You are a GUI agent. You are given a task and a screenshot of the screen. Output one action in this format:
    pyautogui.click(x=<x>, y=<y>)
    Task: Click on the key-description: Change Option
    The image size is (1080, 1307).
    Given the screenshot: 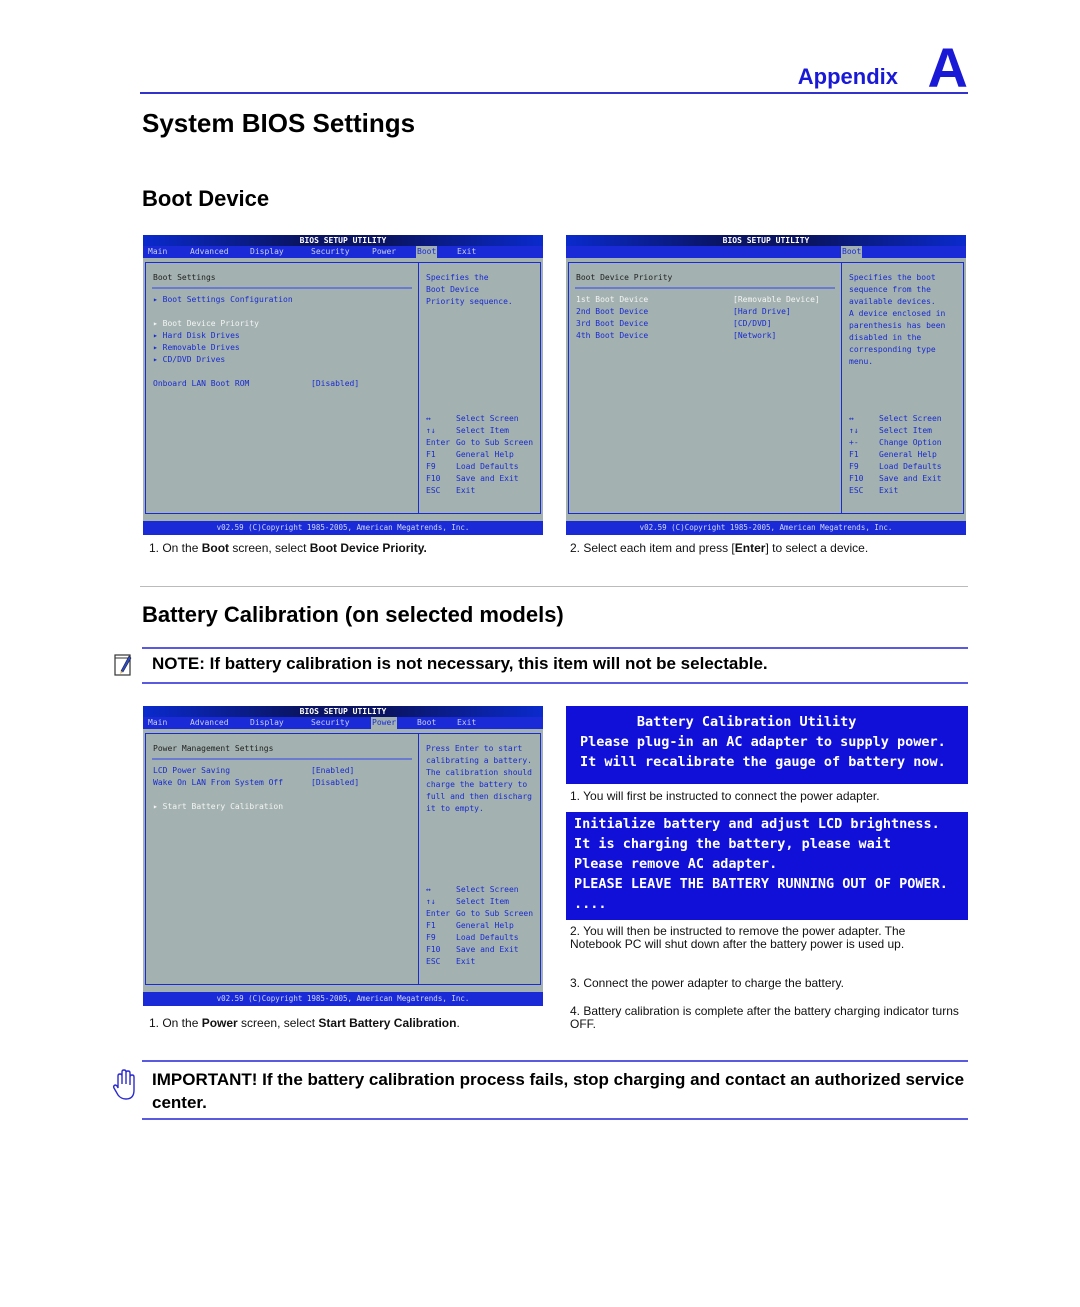 What is the action you would take?
    pyautogui.click(x=910, y=442)
    